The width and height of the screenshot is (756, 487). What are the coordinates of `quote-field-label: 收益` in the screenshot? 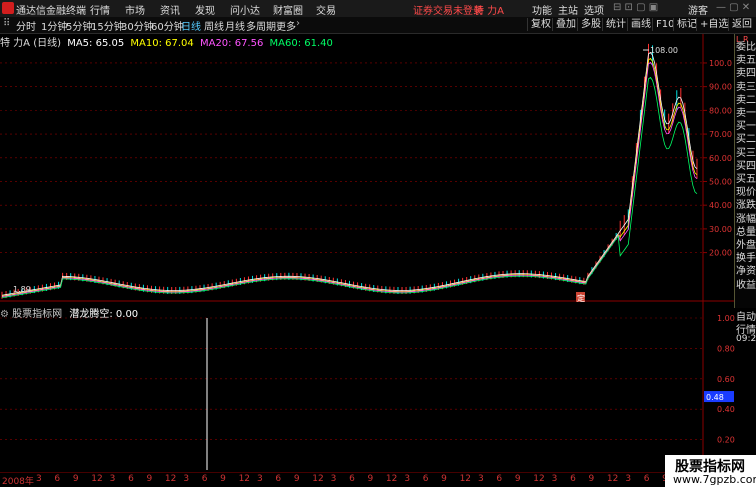 It's located at (746, 285).